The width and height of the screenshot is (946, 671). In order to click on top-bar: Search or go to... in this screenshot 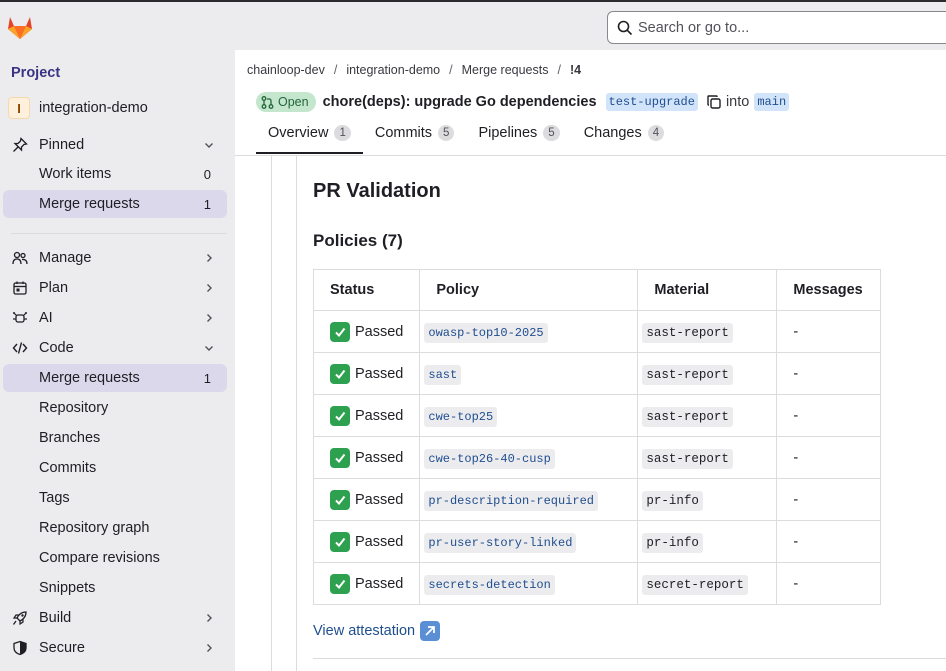, I will do `click(473, 26)`.